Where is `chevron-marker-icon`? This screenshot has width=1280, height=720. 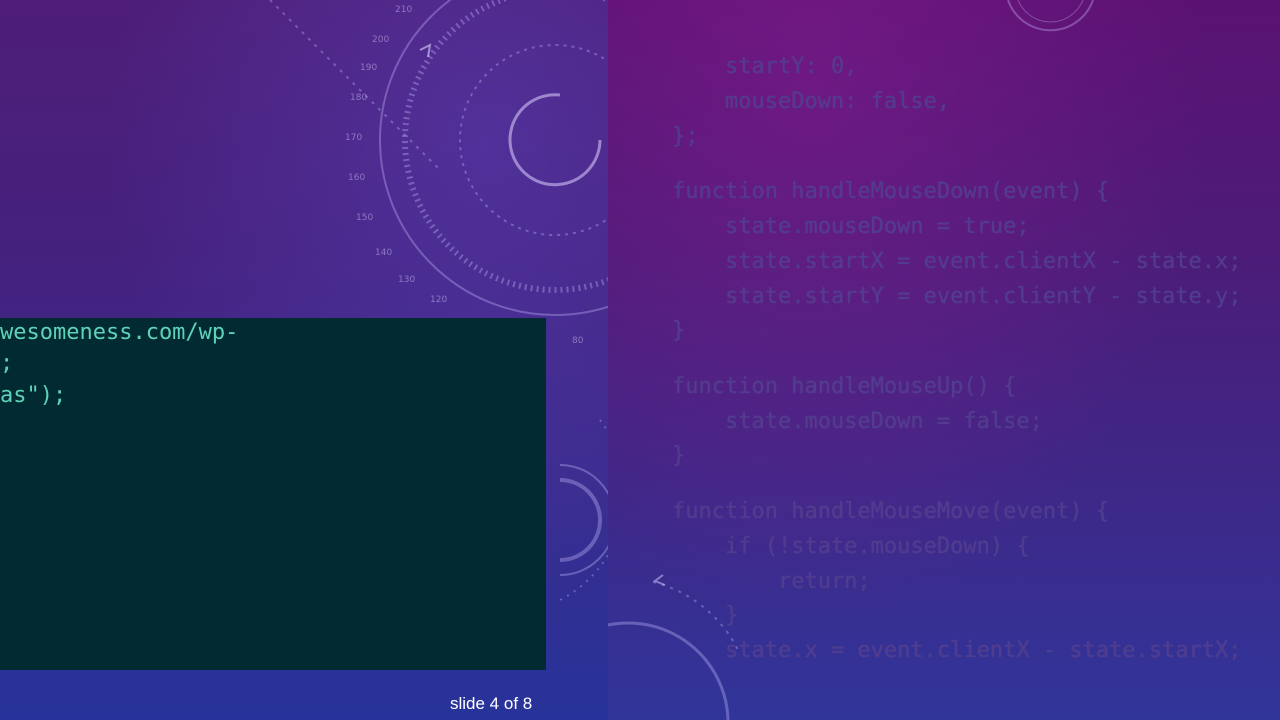 chevron-marker-icon is located at coordinates (425, 50).